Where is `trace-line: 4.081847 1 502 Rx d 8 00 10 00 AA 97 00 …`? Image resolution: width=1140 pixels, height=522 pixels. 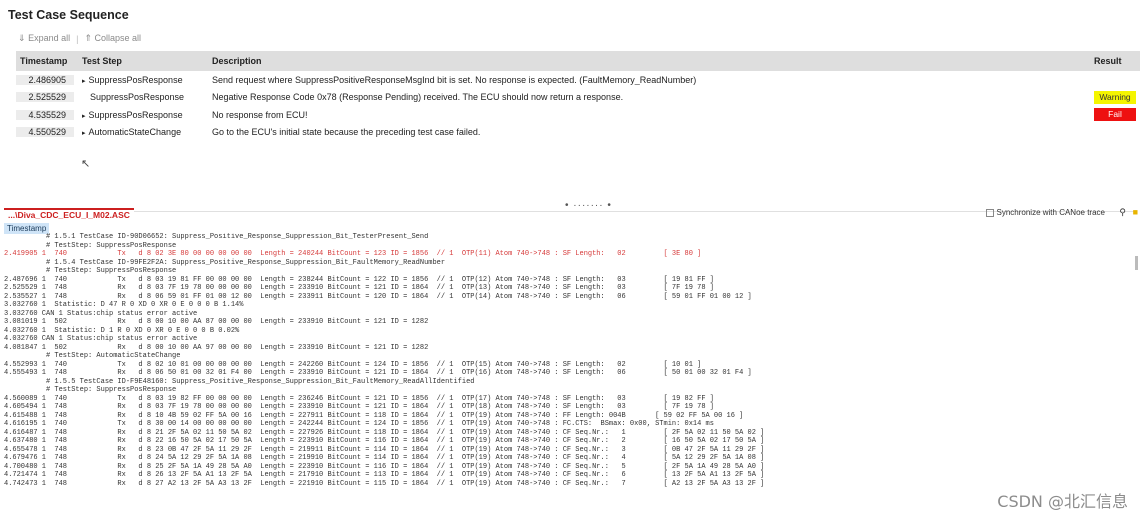 trace-line: 4.081847 1 502 Rx d 8 00 10 00 AA 97 00 … is located at coordinates (568, 348).